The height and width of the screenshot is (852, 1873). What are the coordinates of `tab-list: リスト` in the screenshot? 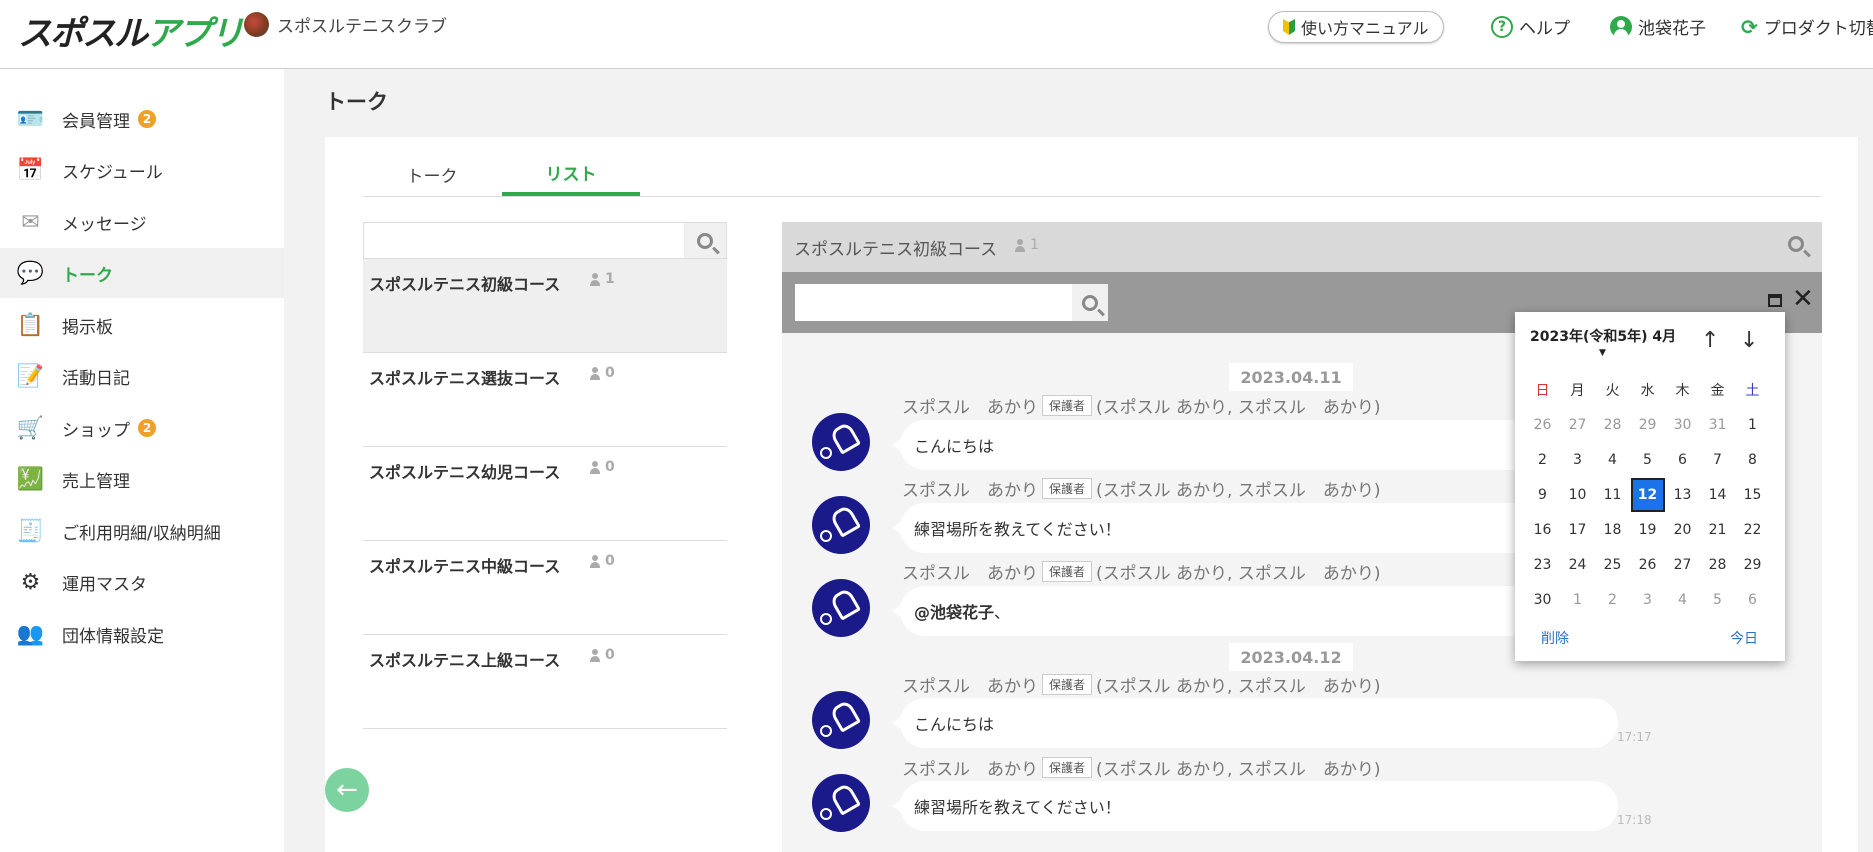 It's located at (571, 174).